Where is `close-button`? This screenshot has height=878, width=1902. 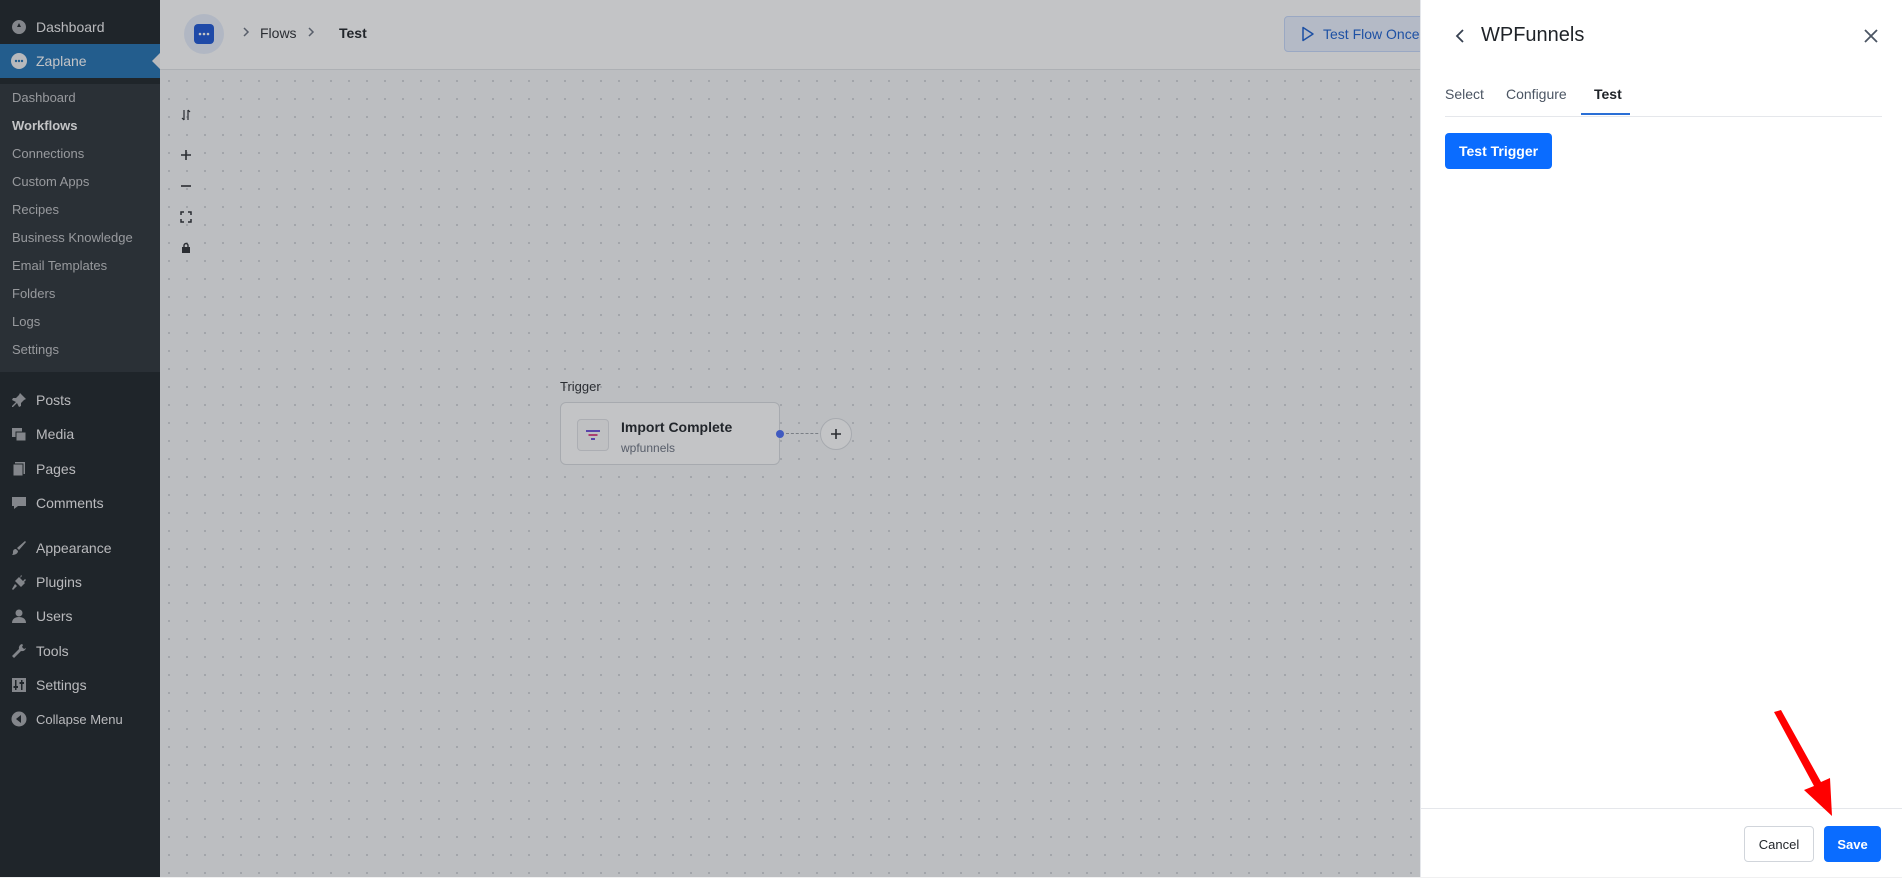 close-button is located at coordinates (1871, 36).